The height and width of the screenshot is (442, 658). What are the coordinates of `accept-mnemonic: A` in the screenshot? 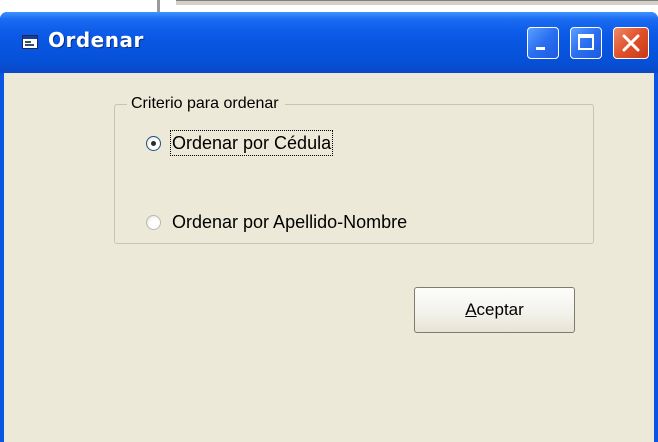 It's located at (471, 309).